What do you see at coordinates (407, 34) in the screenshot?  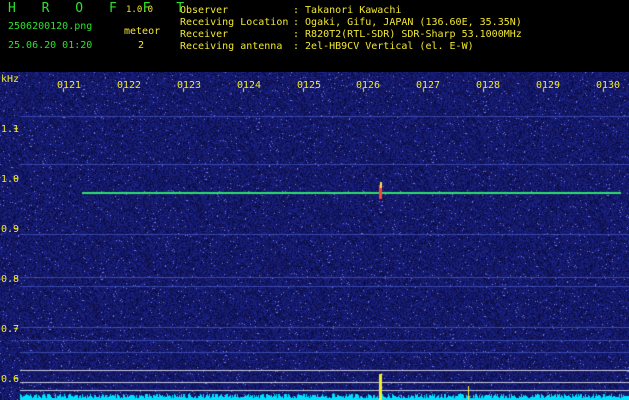 I see `info-value-receiver: : R820T2(RTL-SDR) SDR-Sharp 53.1000MHz` at bounding box center [407, 34].